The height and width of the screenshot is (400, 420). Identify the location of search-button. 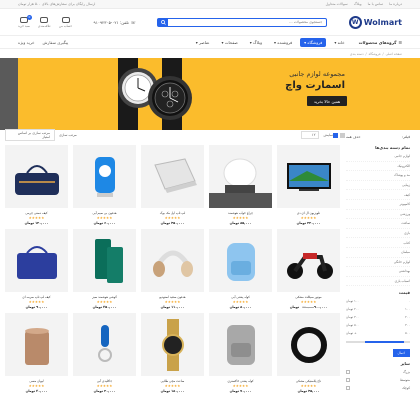
(163, 22).